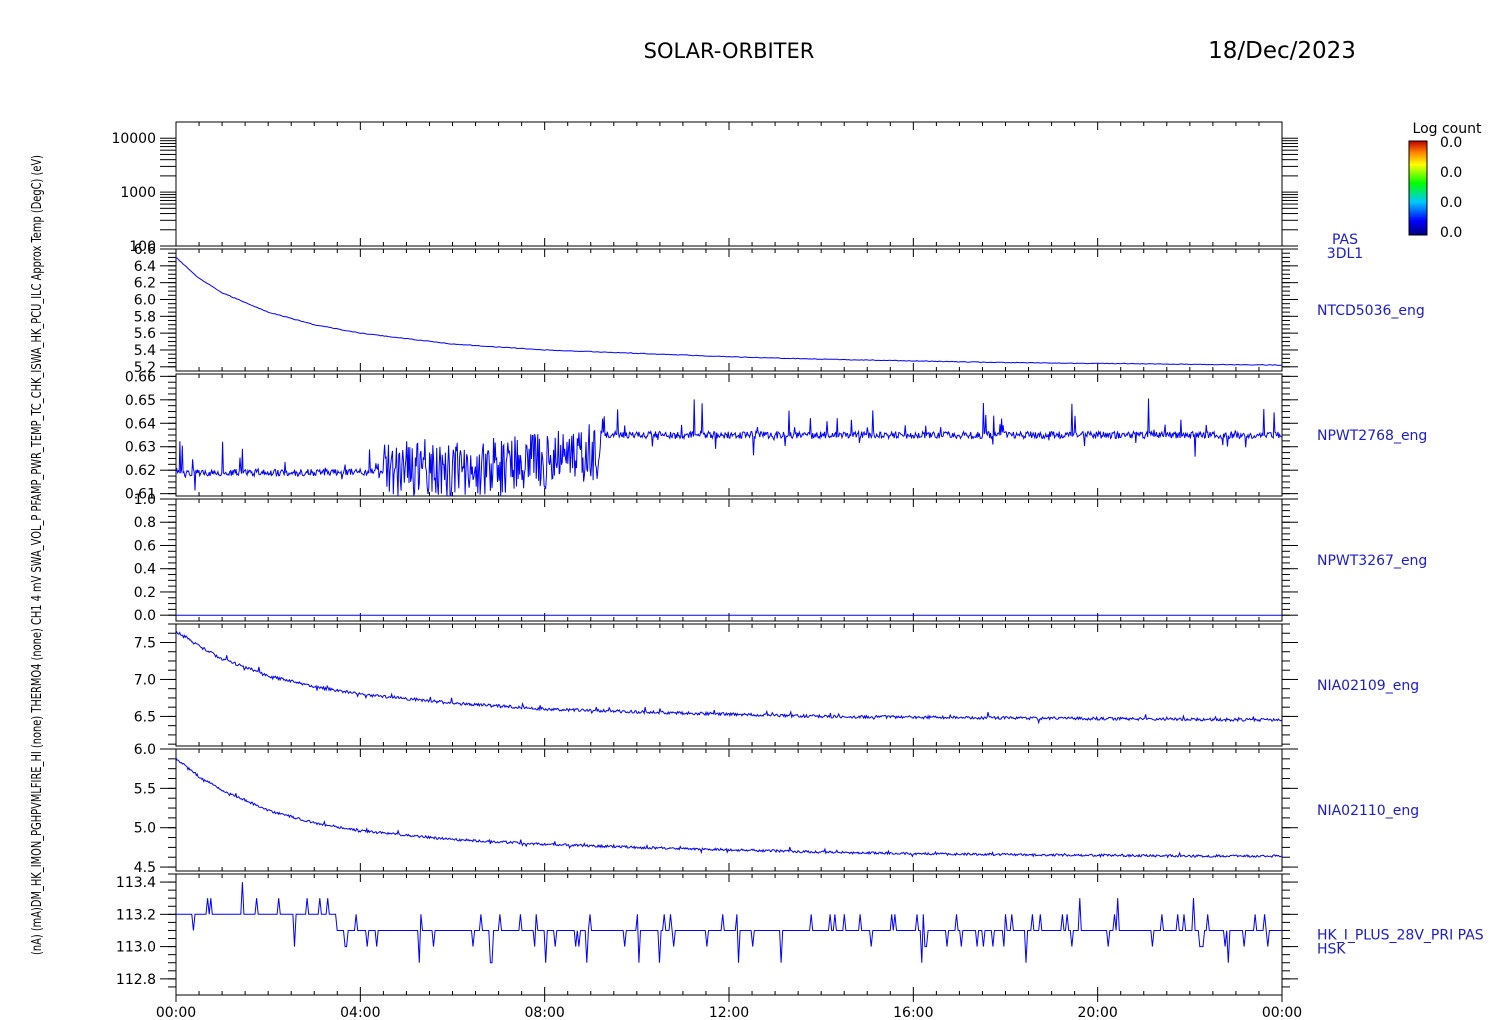 This screenshot has width=1512, height=1020. I want to click on y-tick-label: 0.64, so click(140, 424).